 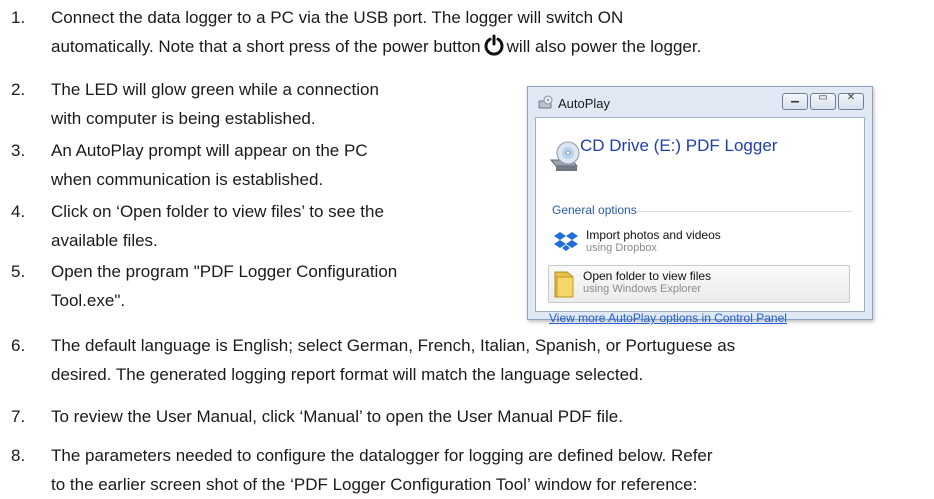 I want to click on option-subtitle: using Dropbox, so click(x=621, y=248).